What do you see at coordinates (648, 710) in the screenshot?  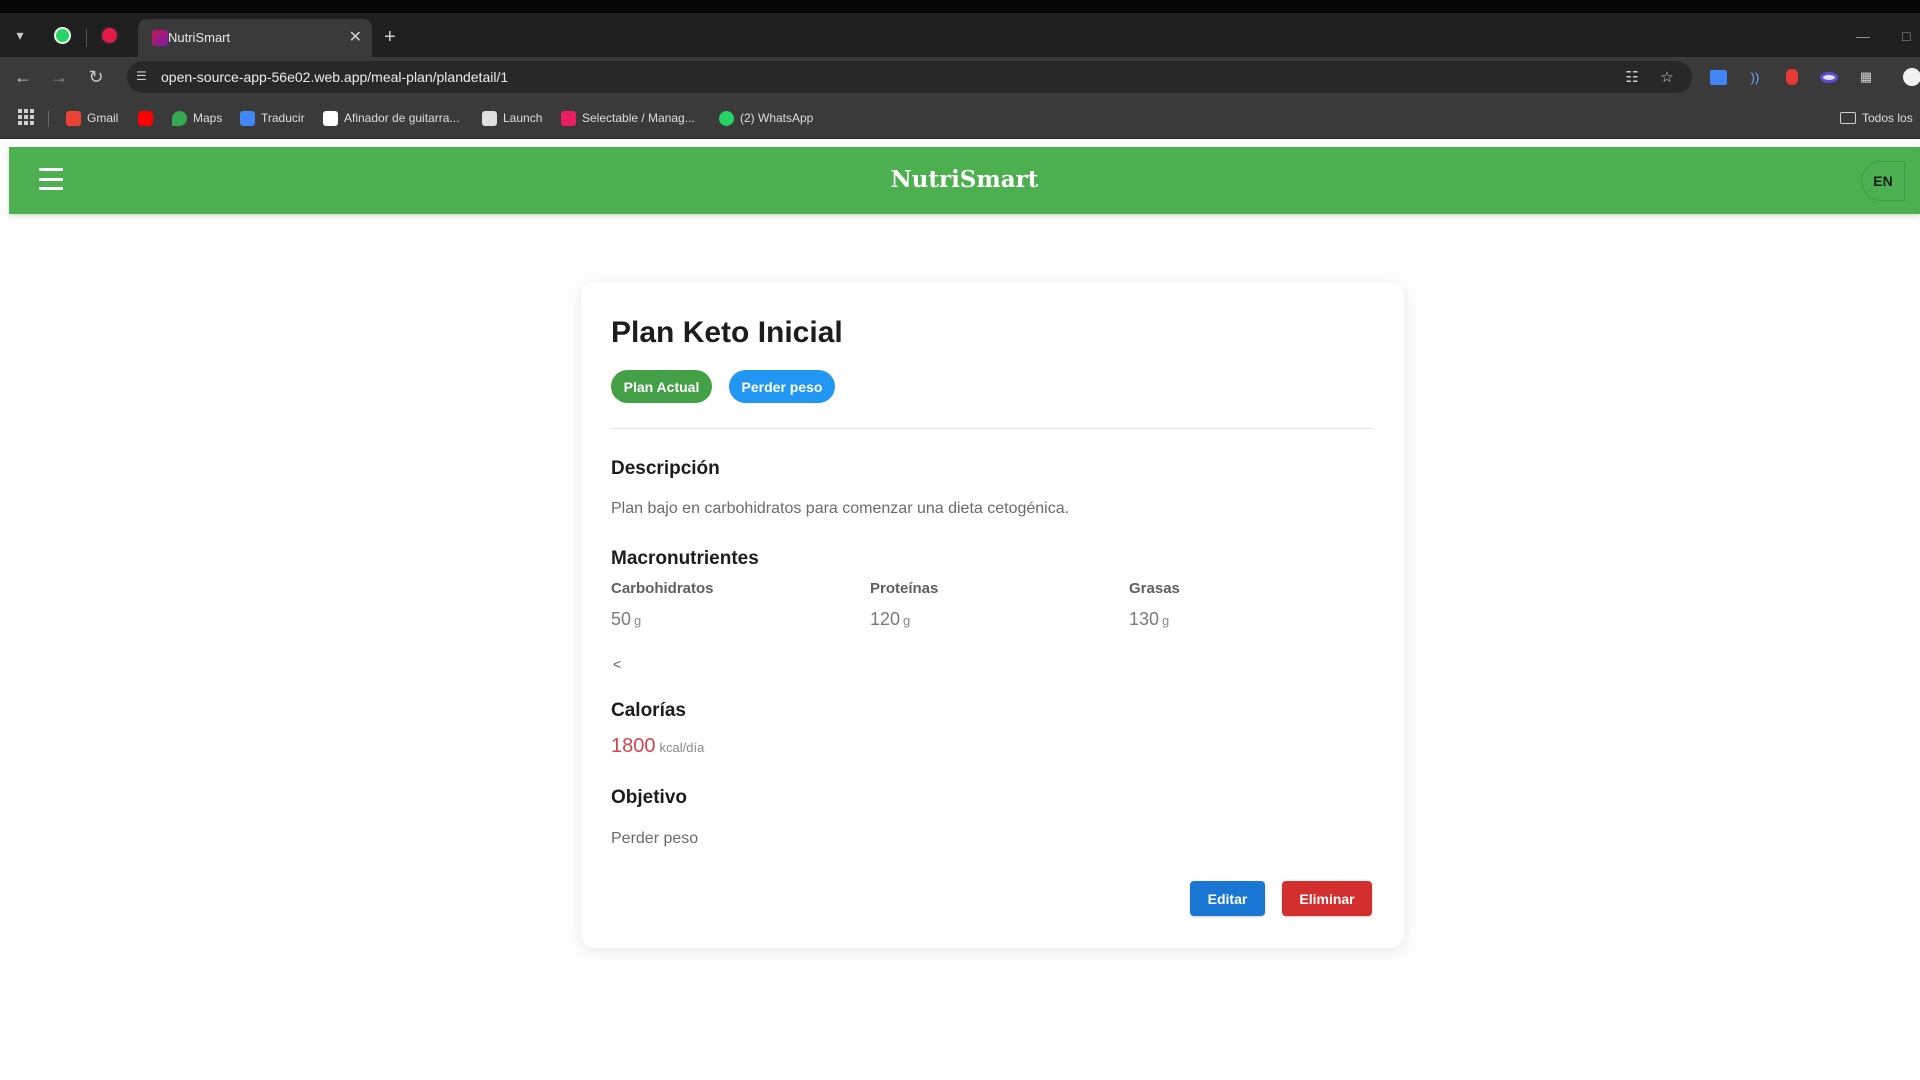 I see `calories-heading: Calorías` at bounding box center [648, 710].